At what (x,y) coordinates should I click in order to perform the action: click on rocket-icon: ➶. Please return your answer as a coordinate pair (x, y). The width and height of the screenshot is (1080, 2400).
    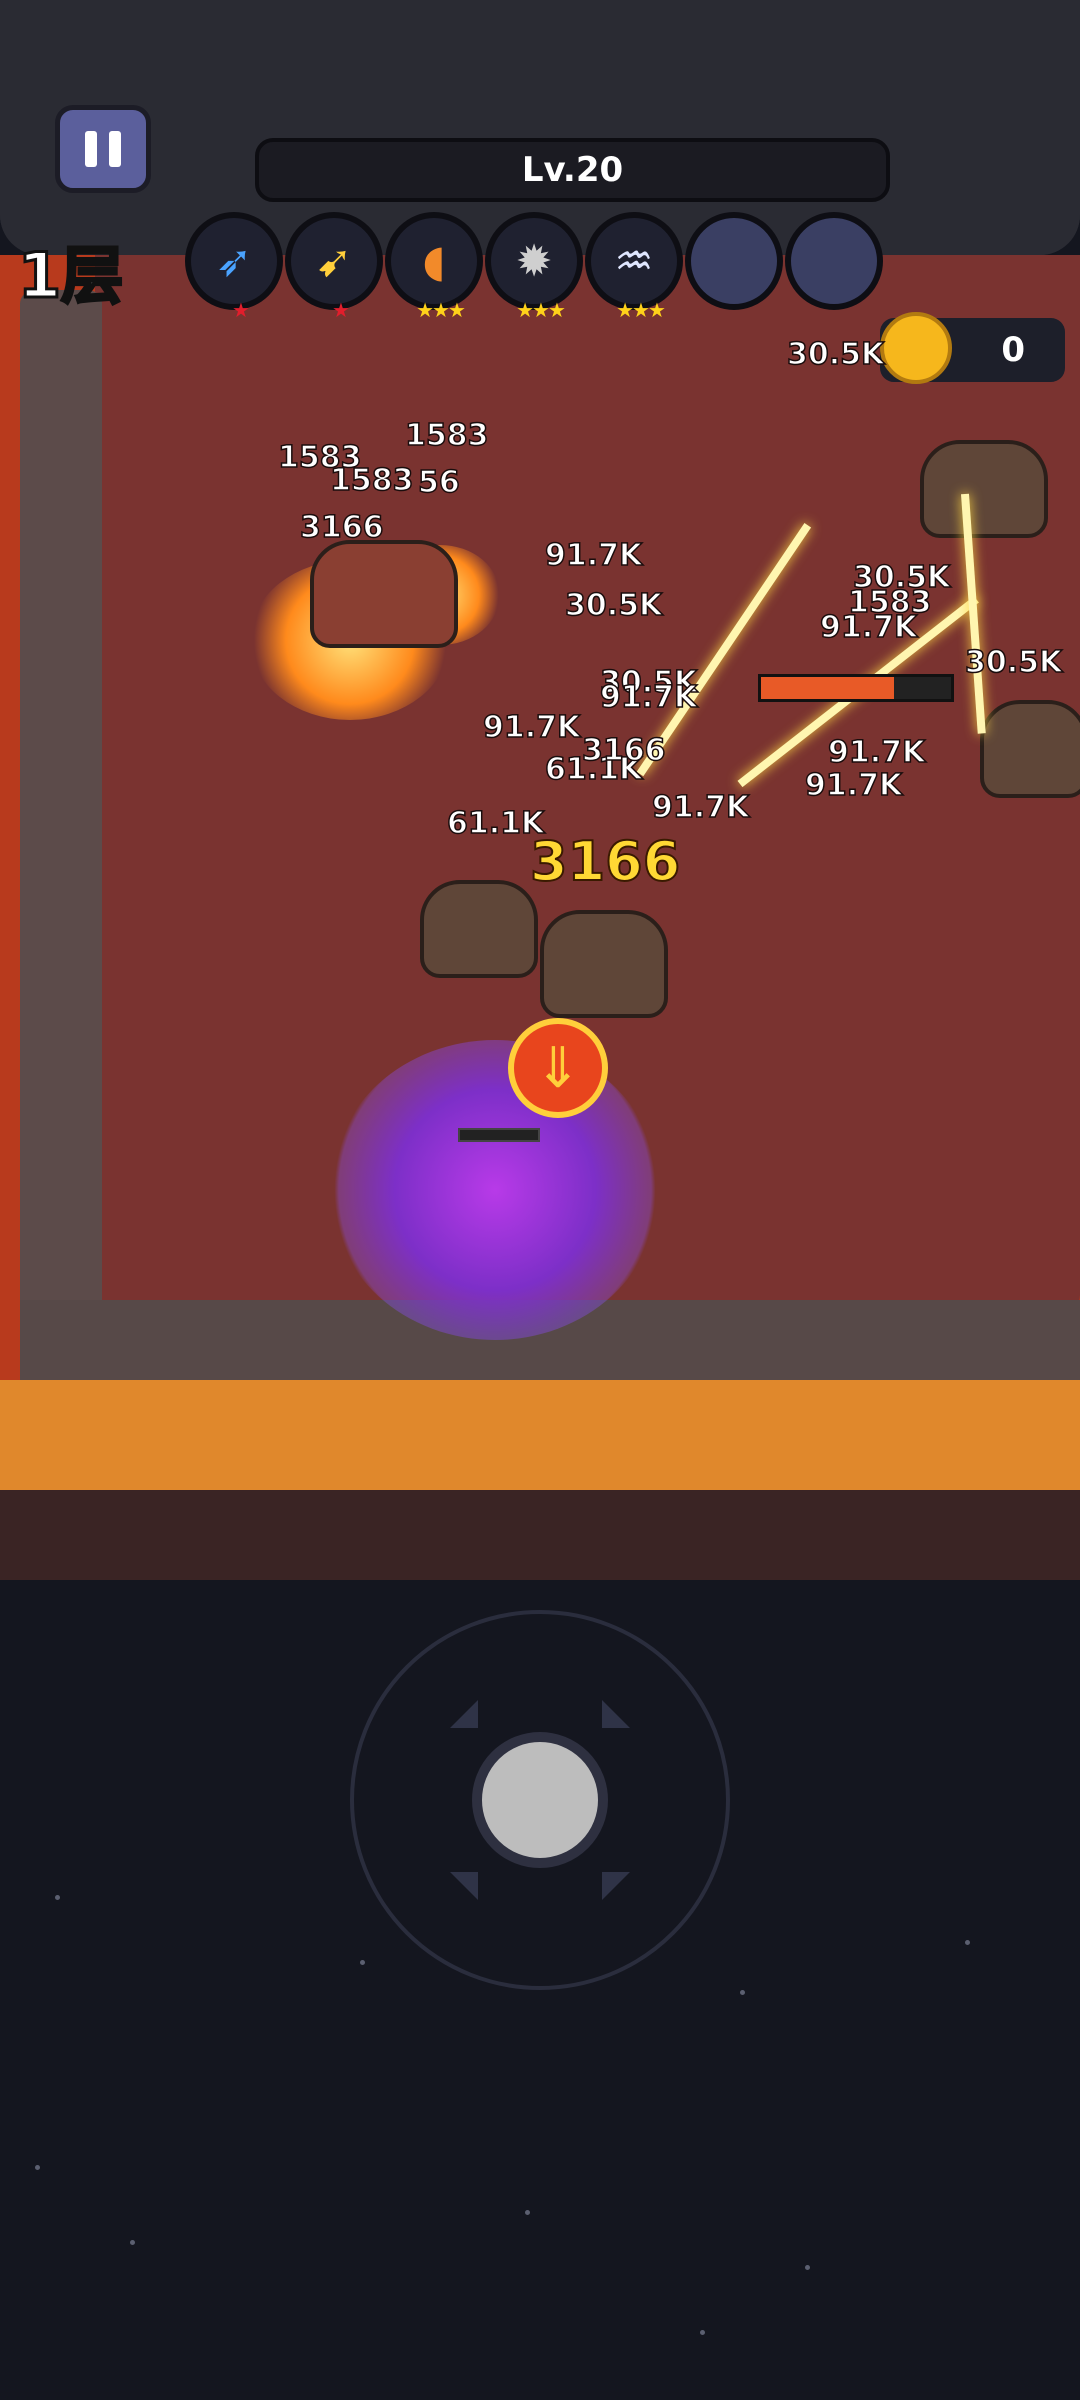
    Looking at the image, I should click on (234, 261).